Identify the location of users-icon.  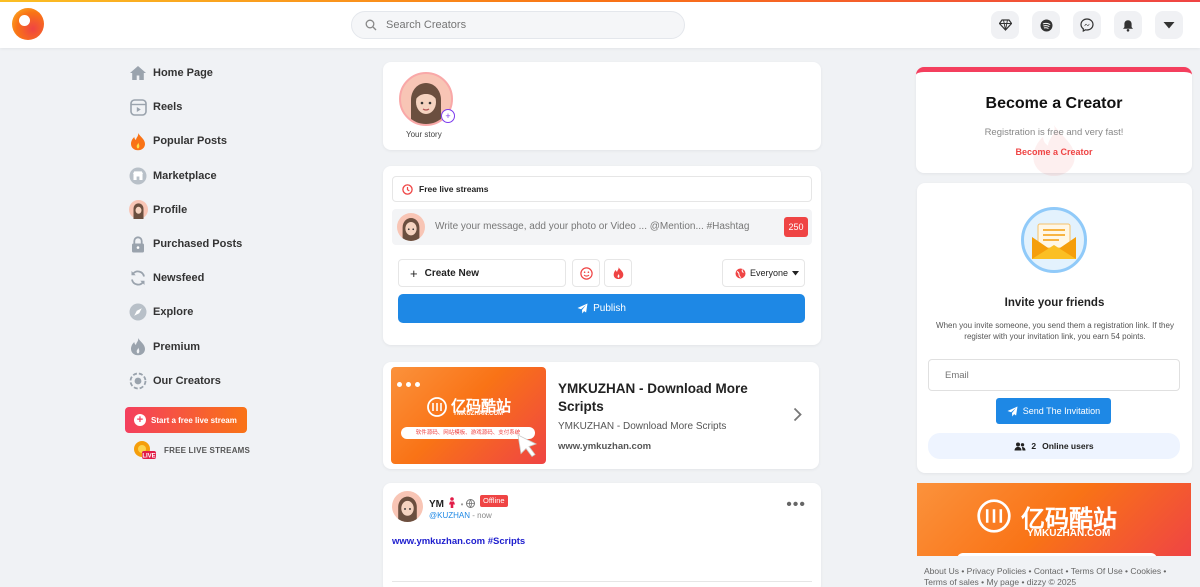
(1020, 446).